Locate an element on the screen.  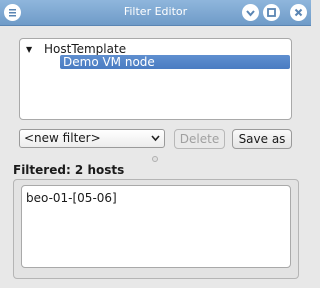
filter-select: <new filter> is located at coordinates (92, 138).